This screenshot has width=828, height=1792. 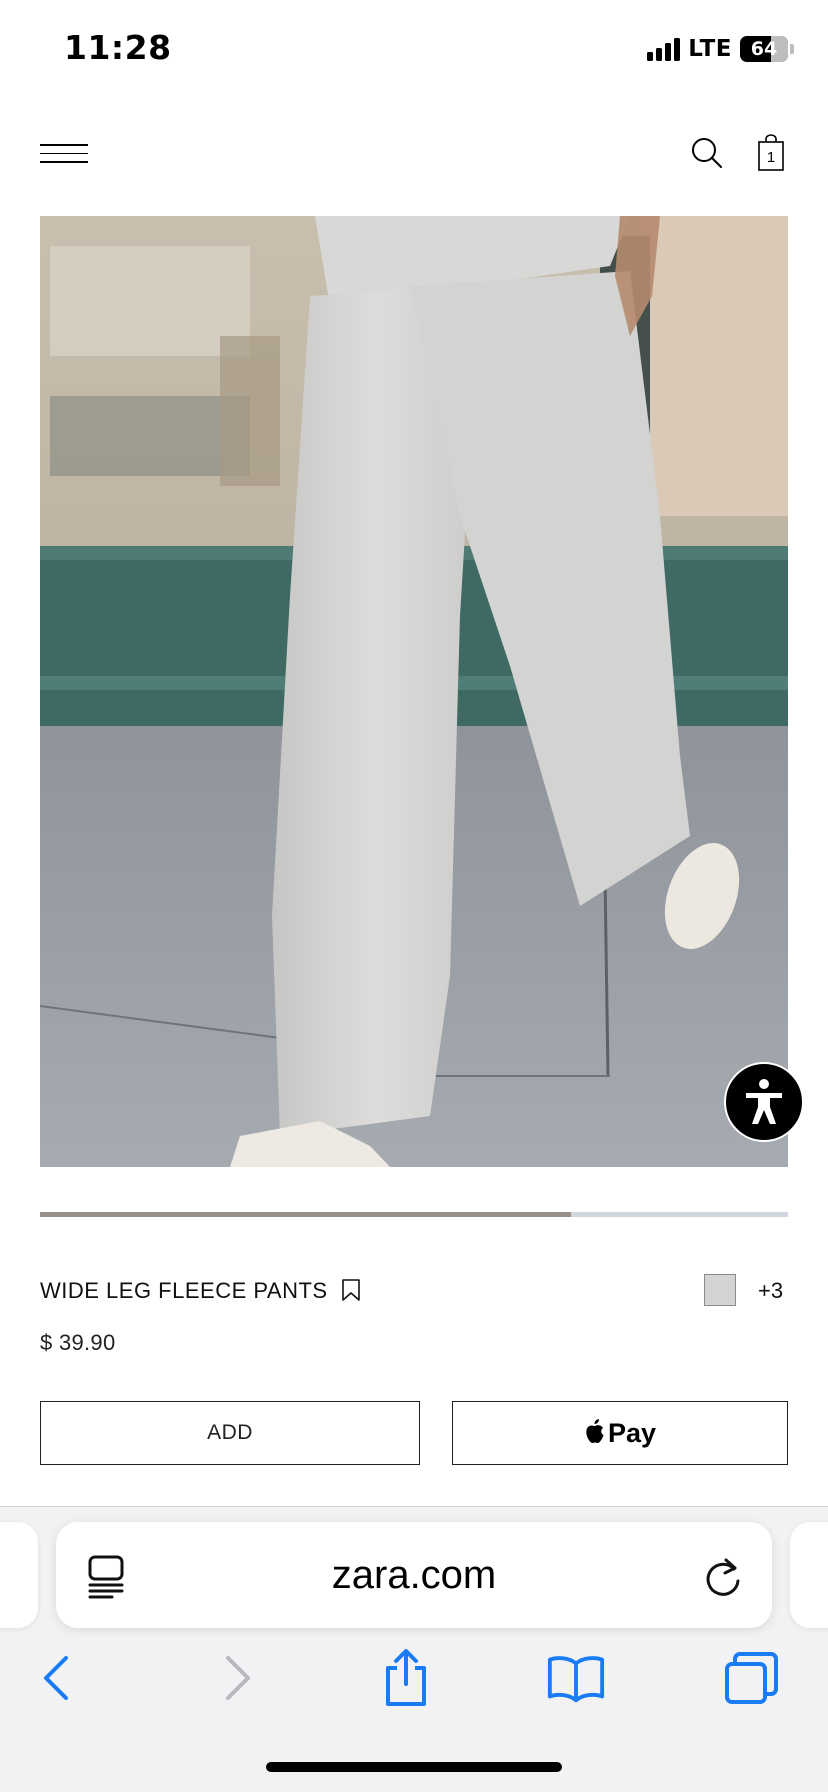 What do you see at coordinates (414, 50) in the screenshot?
I see `status-bar: 11:28 LTE 64` at bounding box center [414, 50].